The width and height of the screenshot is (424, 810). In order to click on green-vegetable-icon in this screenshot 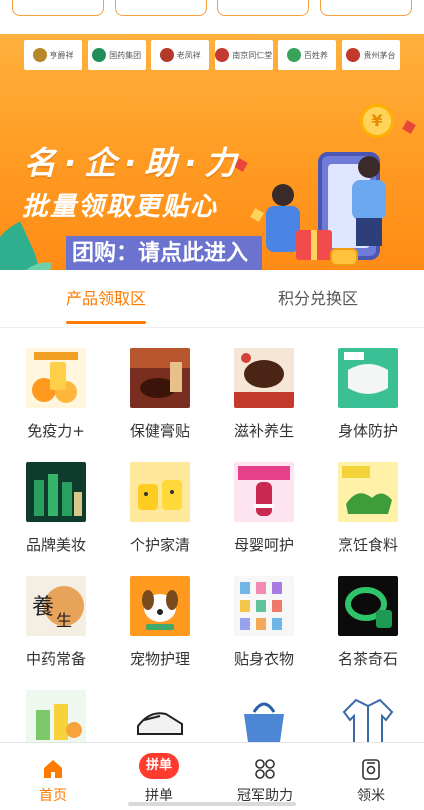, I will do `click(368, 492)`.